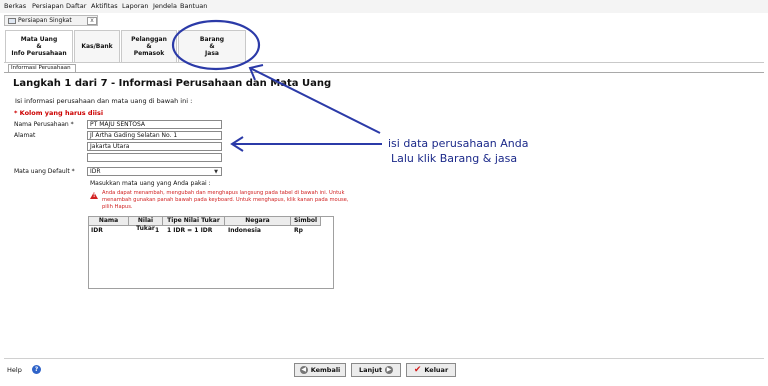  I want to click on arrow-to-barang, so click(315, 100).